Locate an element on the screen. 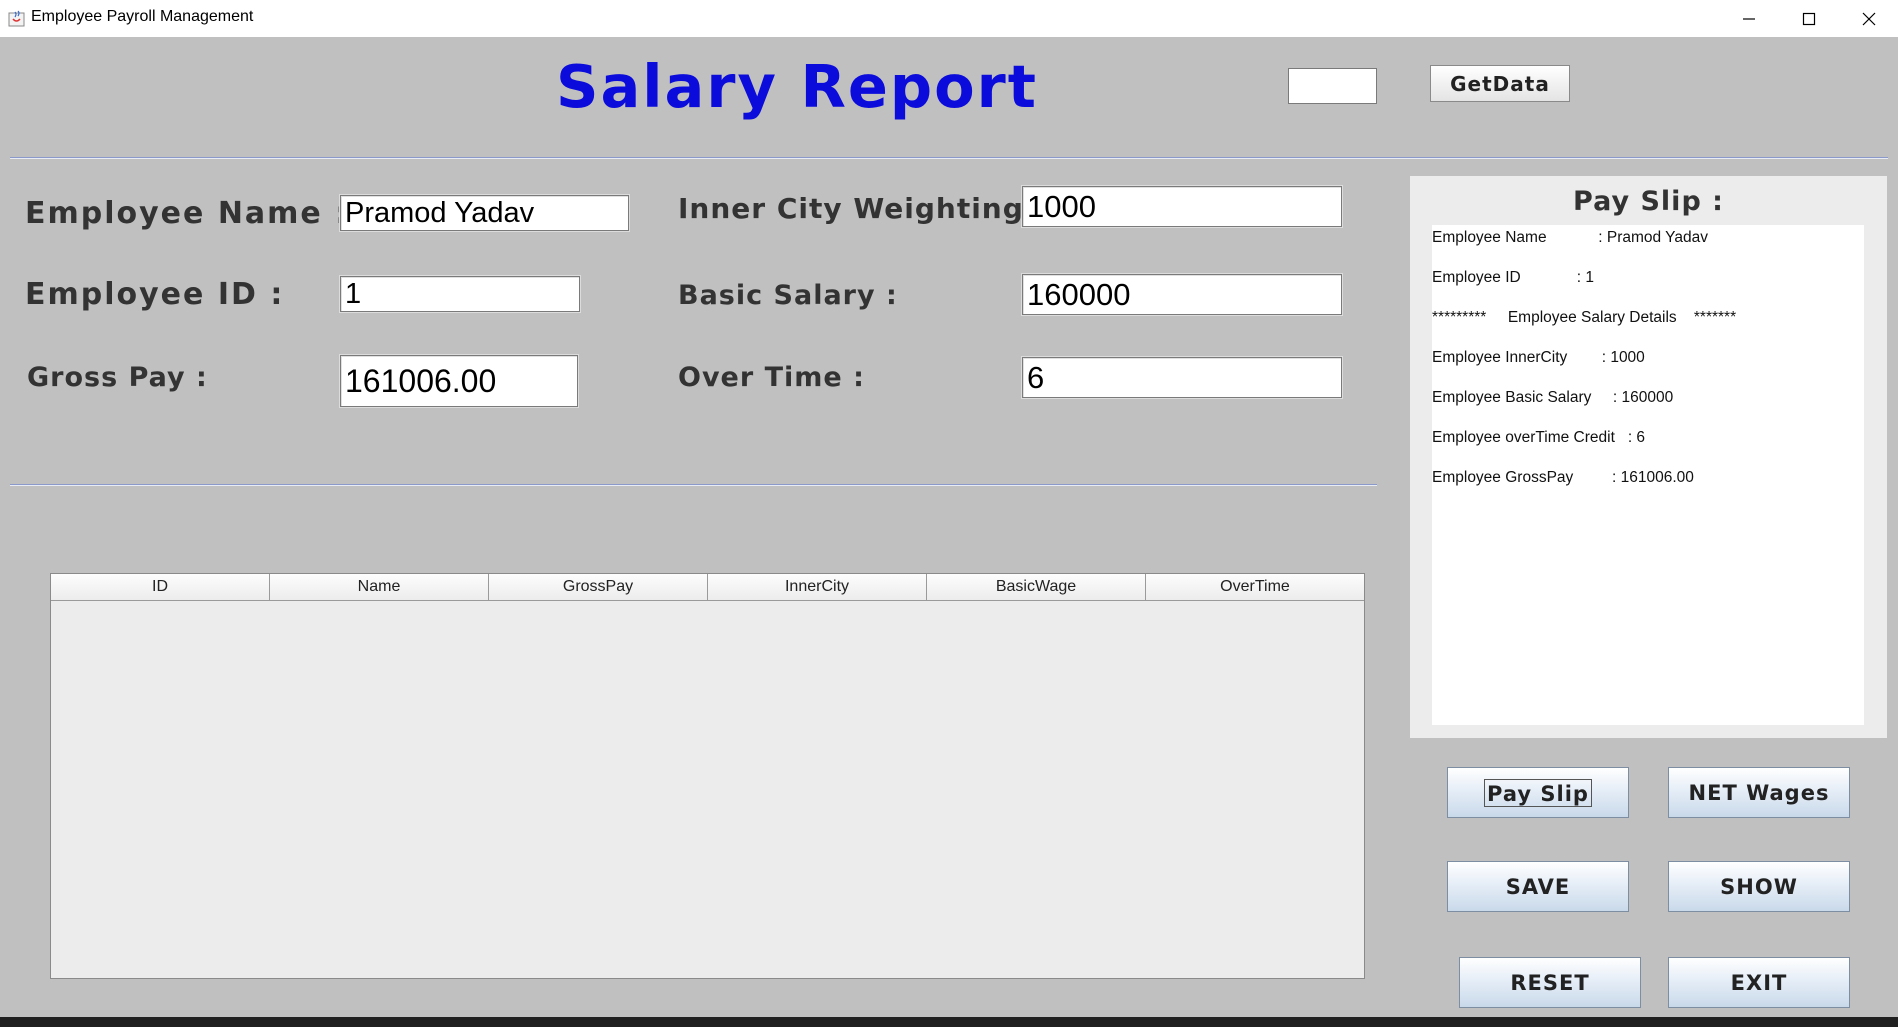  over-time-label: Over Time : is located at coordinates (771, 377).